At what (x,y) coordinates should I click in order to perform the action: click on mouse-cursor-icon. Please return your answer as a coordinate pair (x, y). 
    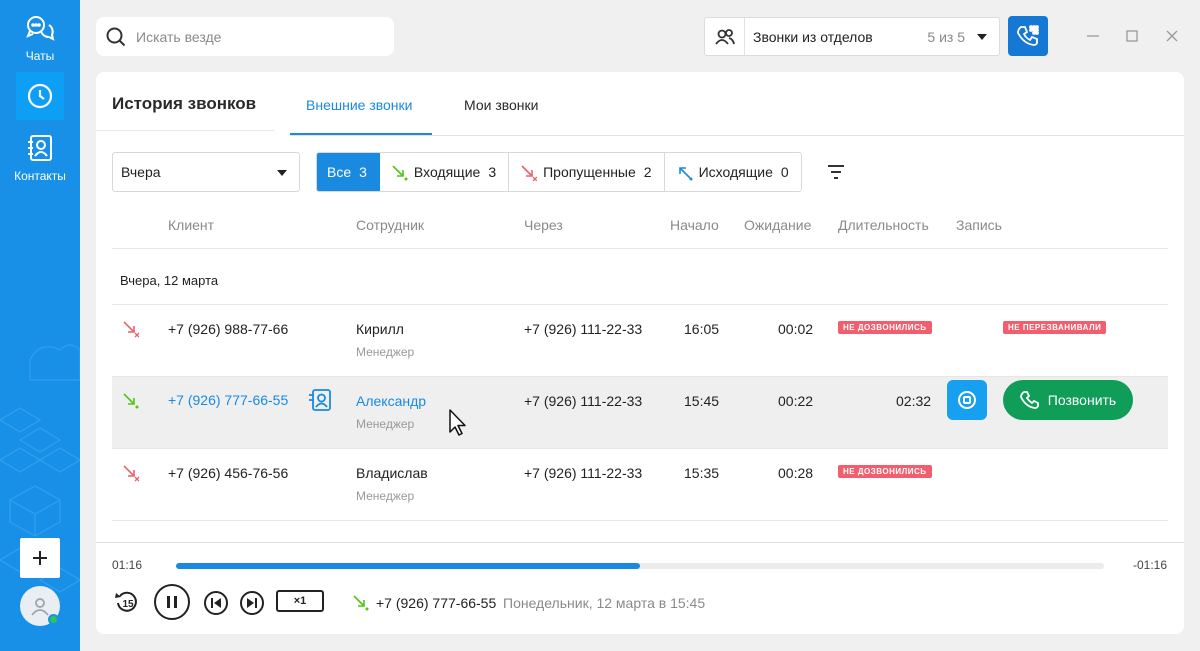
    Looking at the image, I should click on (457, 422).